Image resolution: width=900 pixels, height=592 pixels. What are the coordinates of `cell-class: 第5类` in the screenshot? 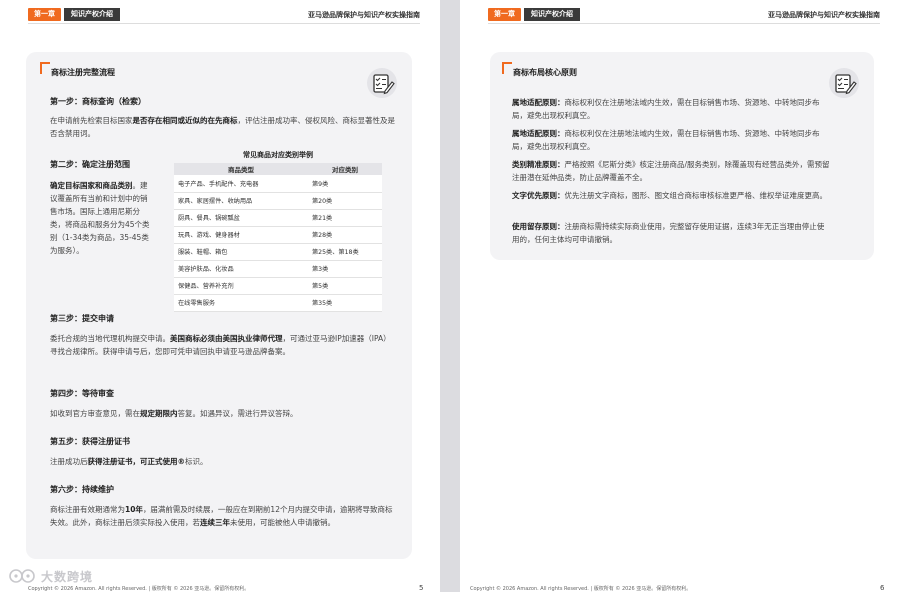 It's located at (345, 286).